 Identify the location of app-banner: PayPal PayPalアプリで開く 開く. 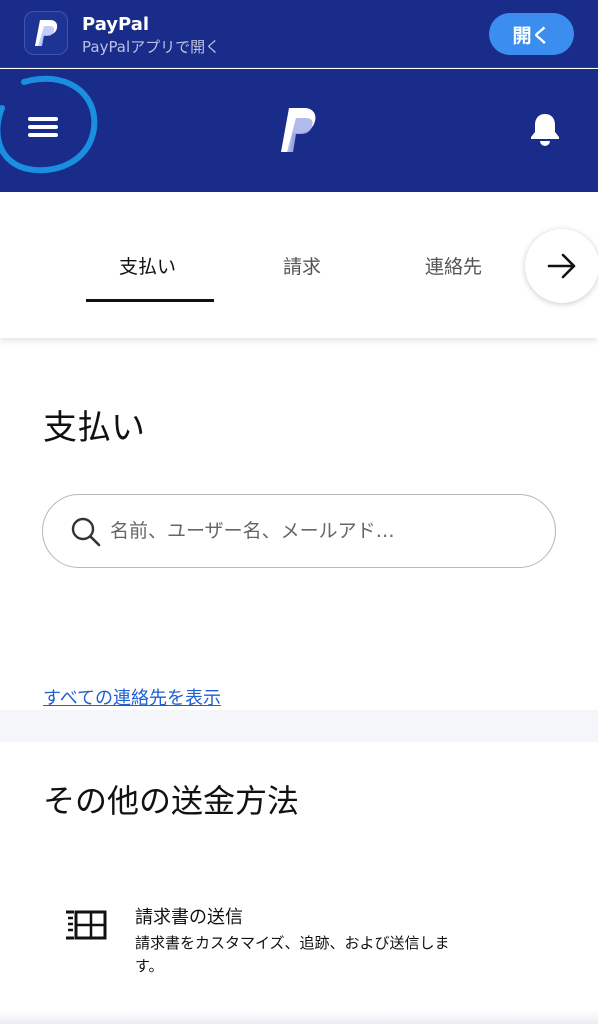
(299, 34).